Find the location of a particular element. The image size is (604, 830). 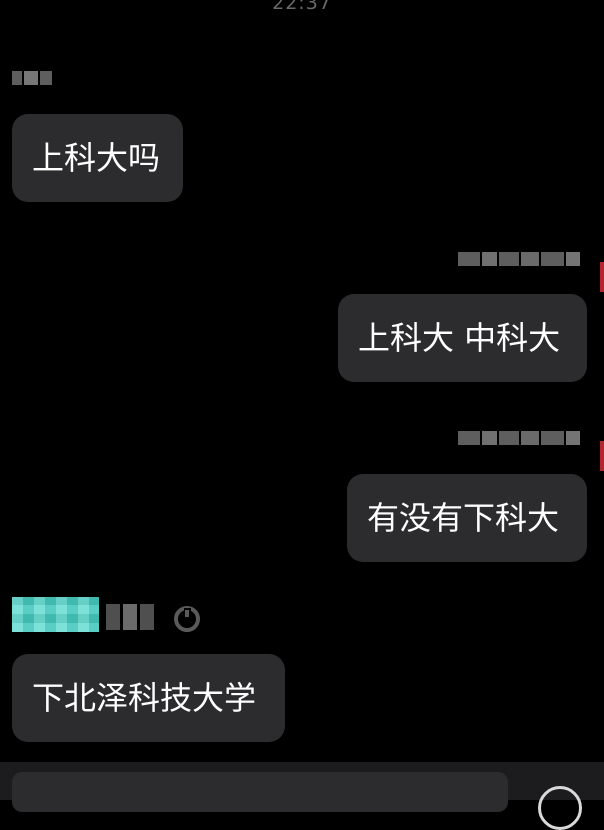

message-bubble-outgoing: 上科大 中科大 is located at coordinates (462, 338).